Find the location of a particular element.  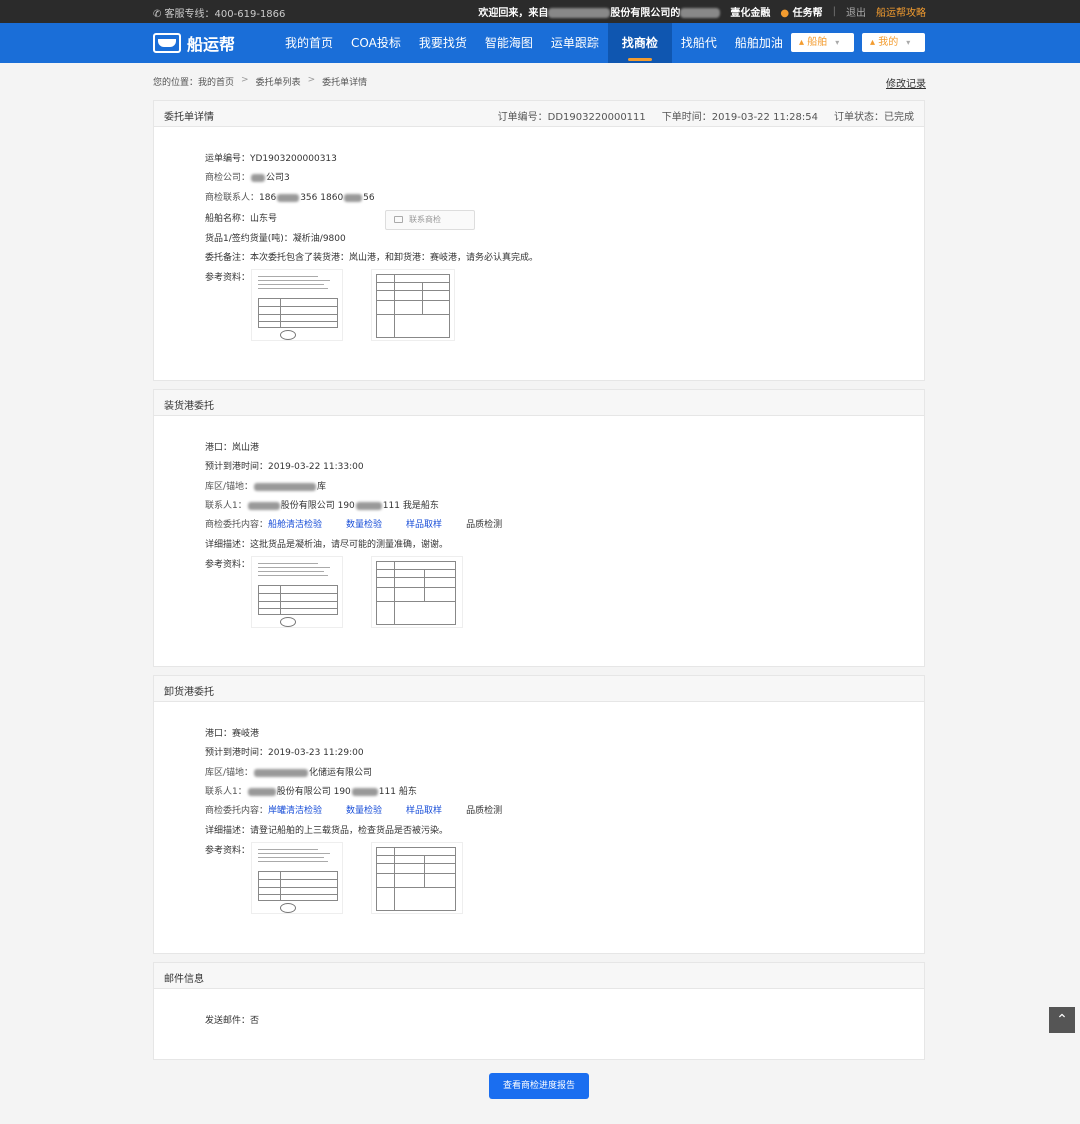

eta: 预计到港时间：2019-03-22 11:33:00 is located at coordinates (284, 467).